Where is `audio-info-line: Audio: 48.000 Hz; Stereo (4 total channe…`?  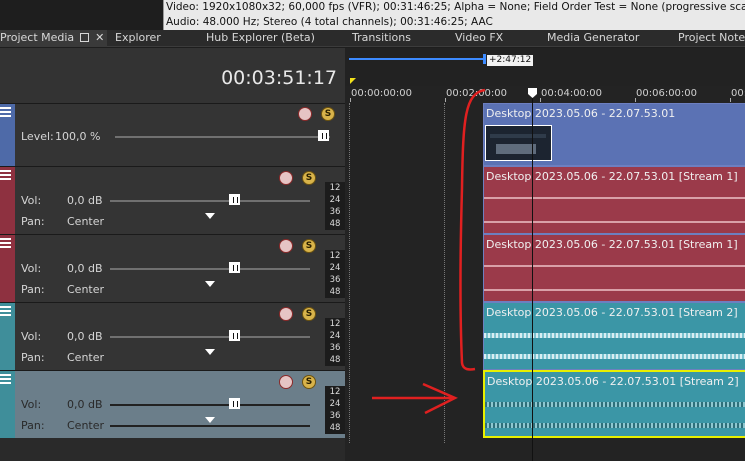 audio-info-line: Audio: 48.000 Hz; Stereo (4 total channe… is located at coordinates (329, 22).